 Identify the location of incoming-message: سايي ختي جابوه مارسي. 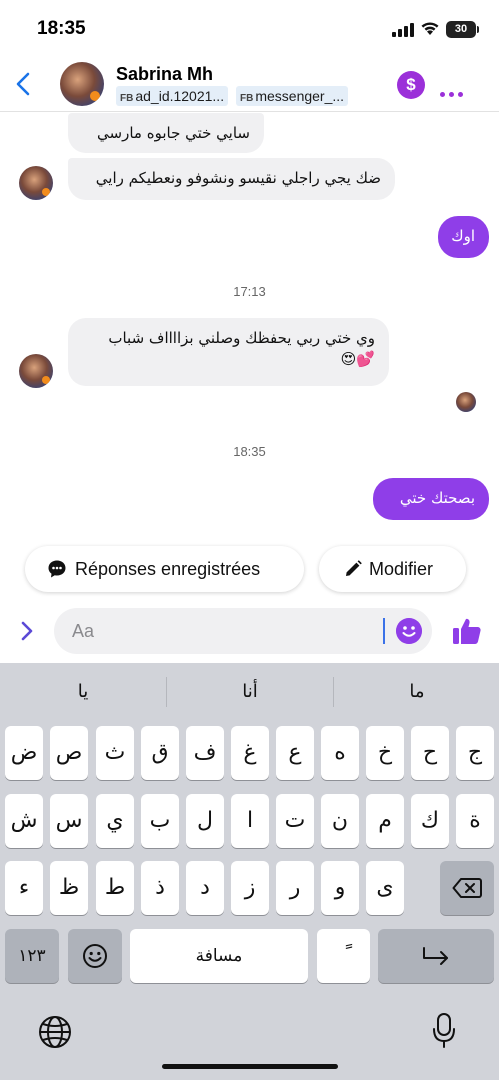
(166, 133).